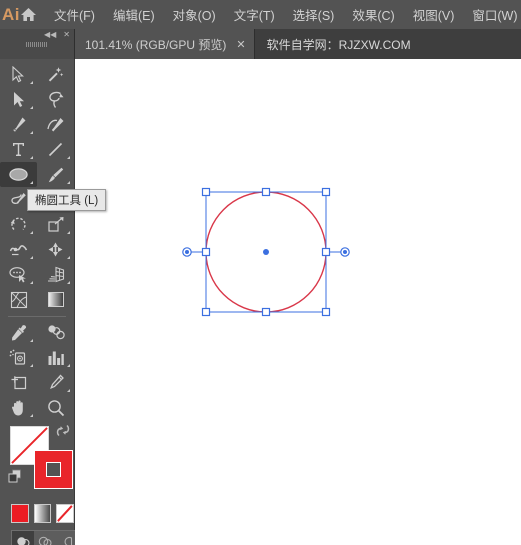 This screenshot has width=521, height=545. Describe the element at coordinates (50, 34) in the screenshot. I see `collapse-panel-icon: ◀◀` at that location.